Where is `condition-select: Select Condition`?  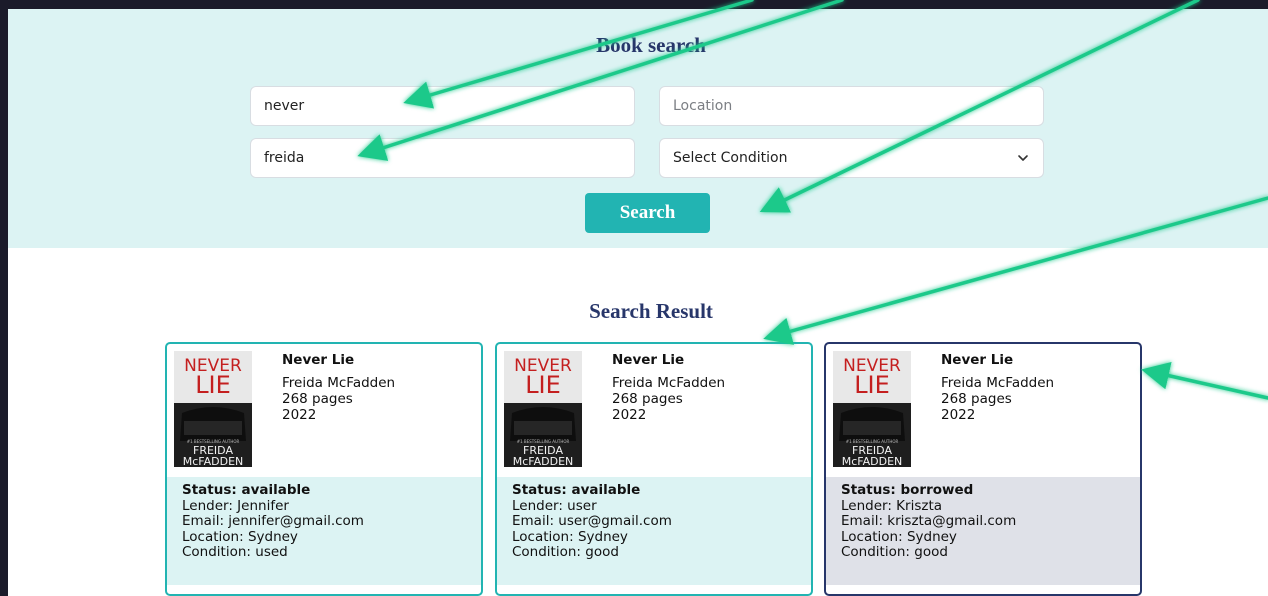
condition-select: Select Condition is located at coordinates (851, 158).